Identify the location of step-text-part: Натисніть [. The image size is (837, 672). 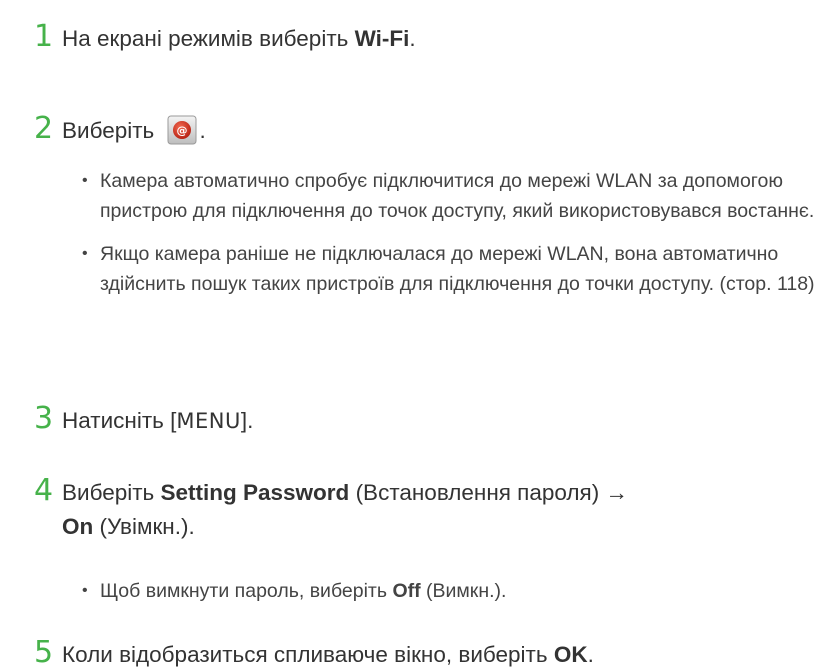
(119, 420).